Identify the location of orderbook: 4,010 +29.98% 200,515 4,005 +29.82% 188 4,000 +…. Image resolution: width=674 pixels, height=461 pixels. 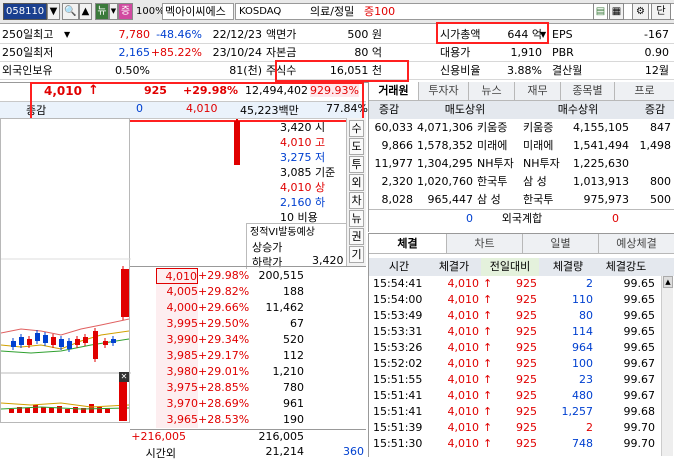
(248, 363).